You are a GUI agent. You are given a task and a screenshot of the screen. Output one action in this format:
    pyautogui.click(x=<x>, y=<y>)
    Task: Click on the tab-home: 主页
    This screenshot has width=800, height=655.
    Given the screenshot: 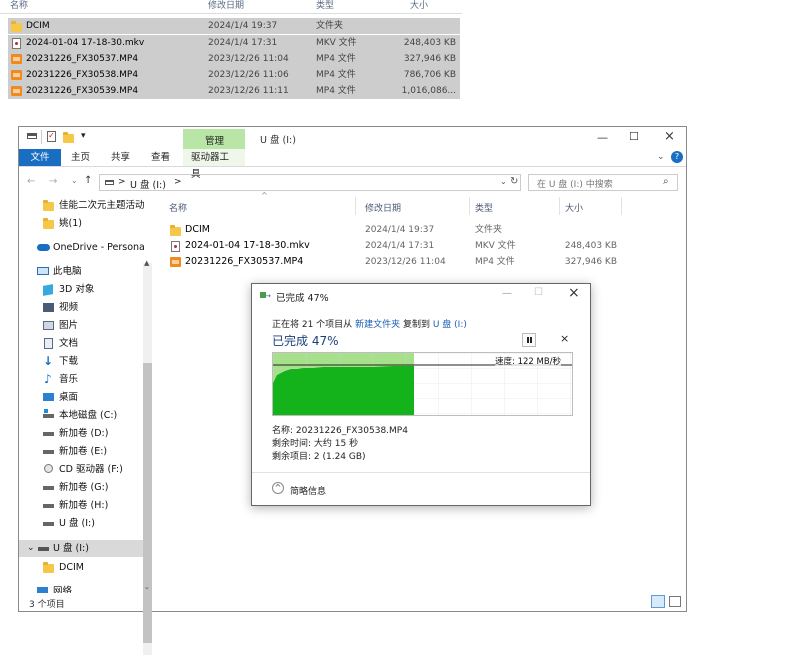 What is the action you would take?
    pyautogui.click(x=80, y=157)
    